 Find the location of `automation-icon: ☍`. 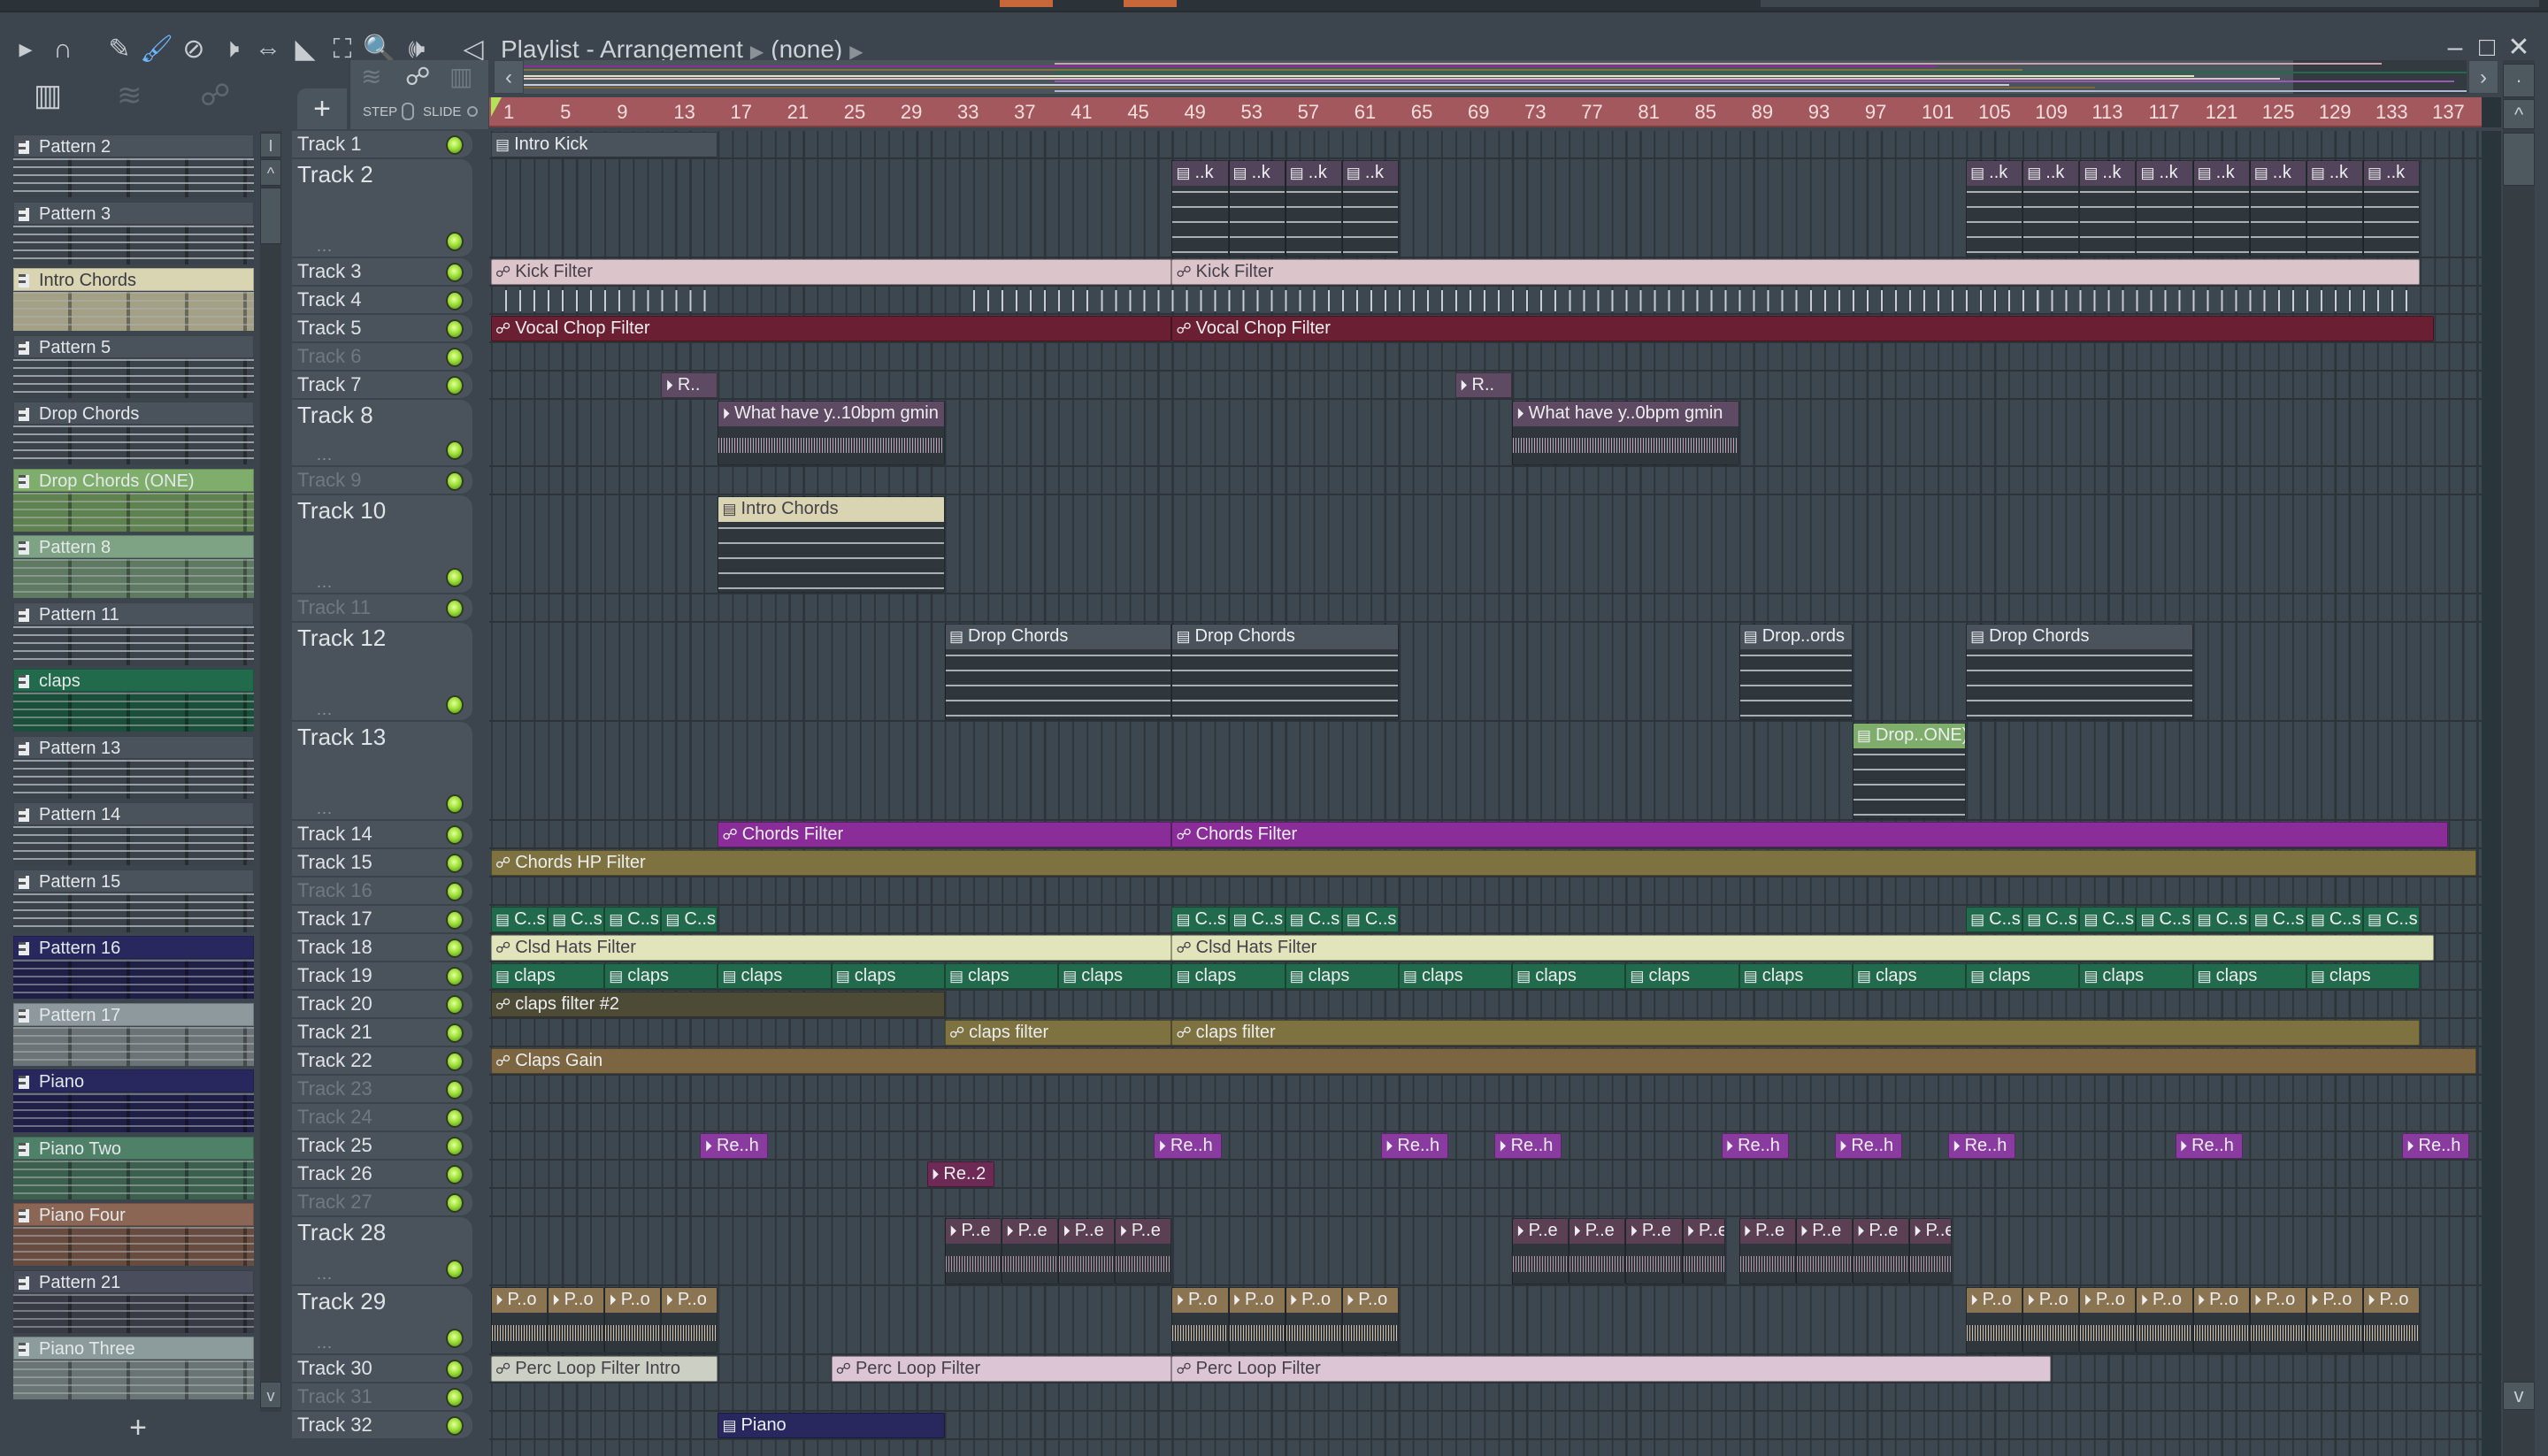

automation-icon: ☍ is located at coordinates (215, 95).